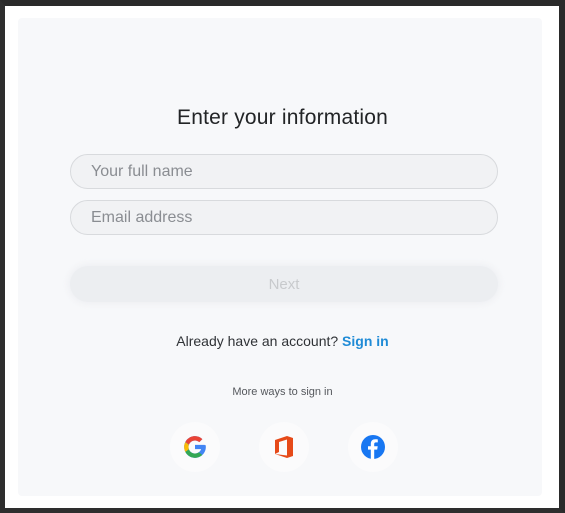 This screenshot has height=513, width=565. What do you see at coordinates (282, 392) in the screenshot?
I see `more-ways-label: More ways to sign in` at bounding box center [282, 392].